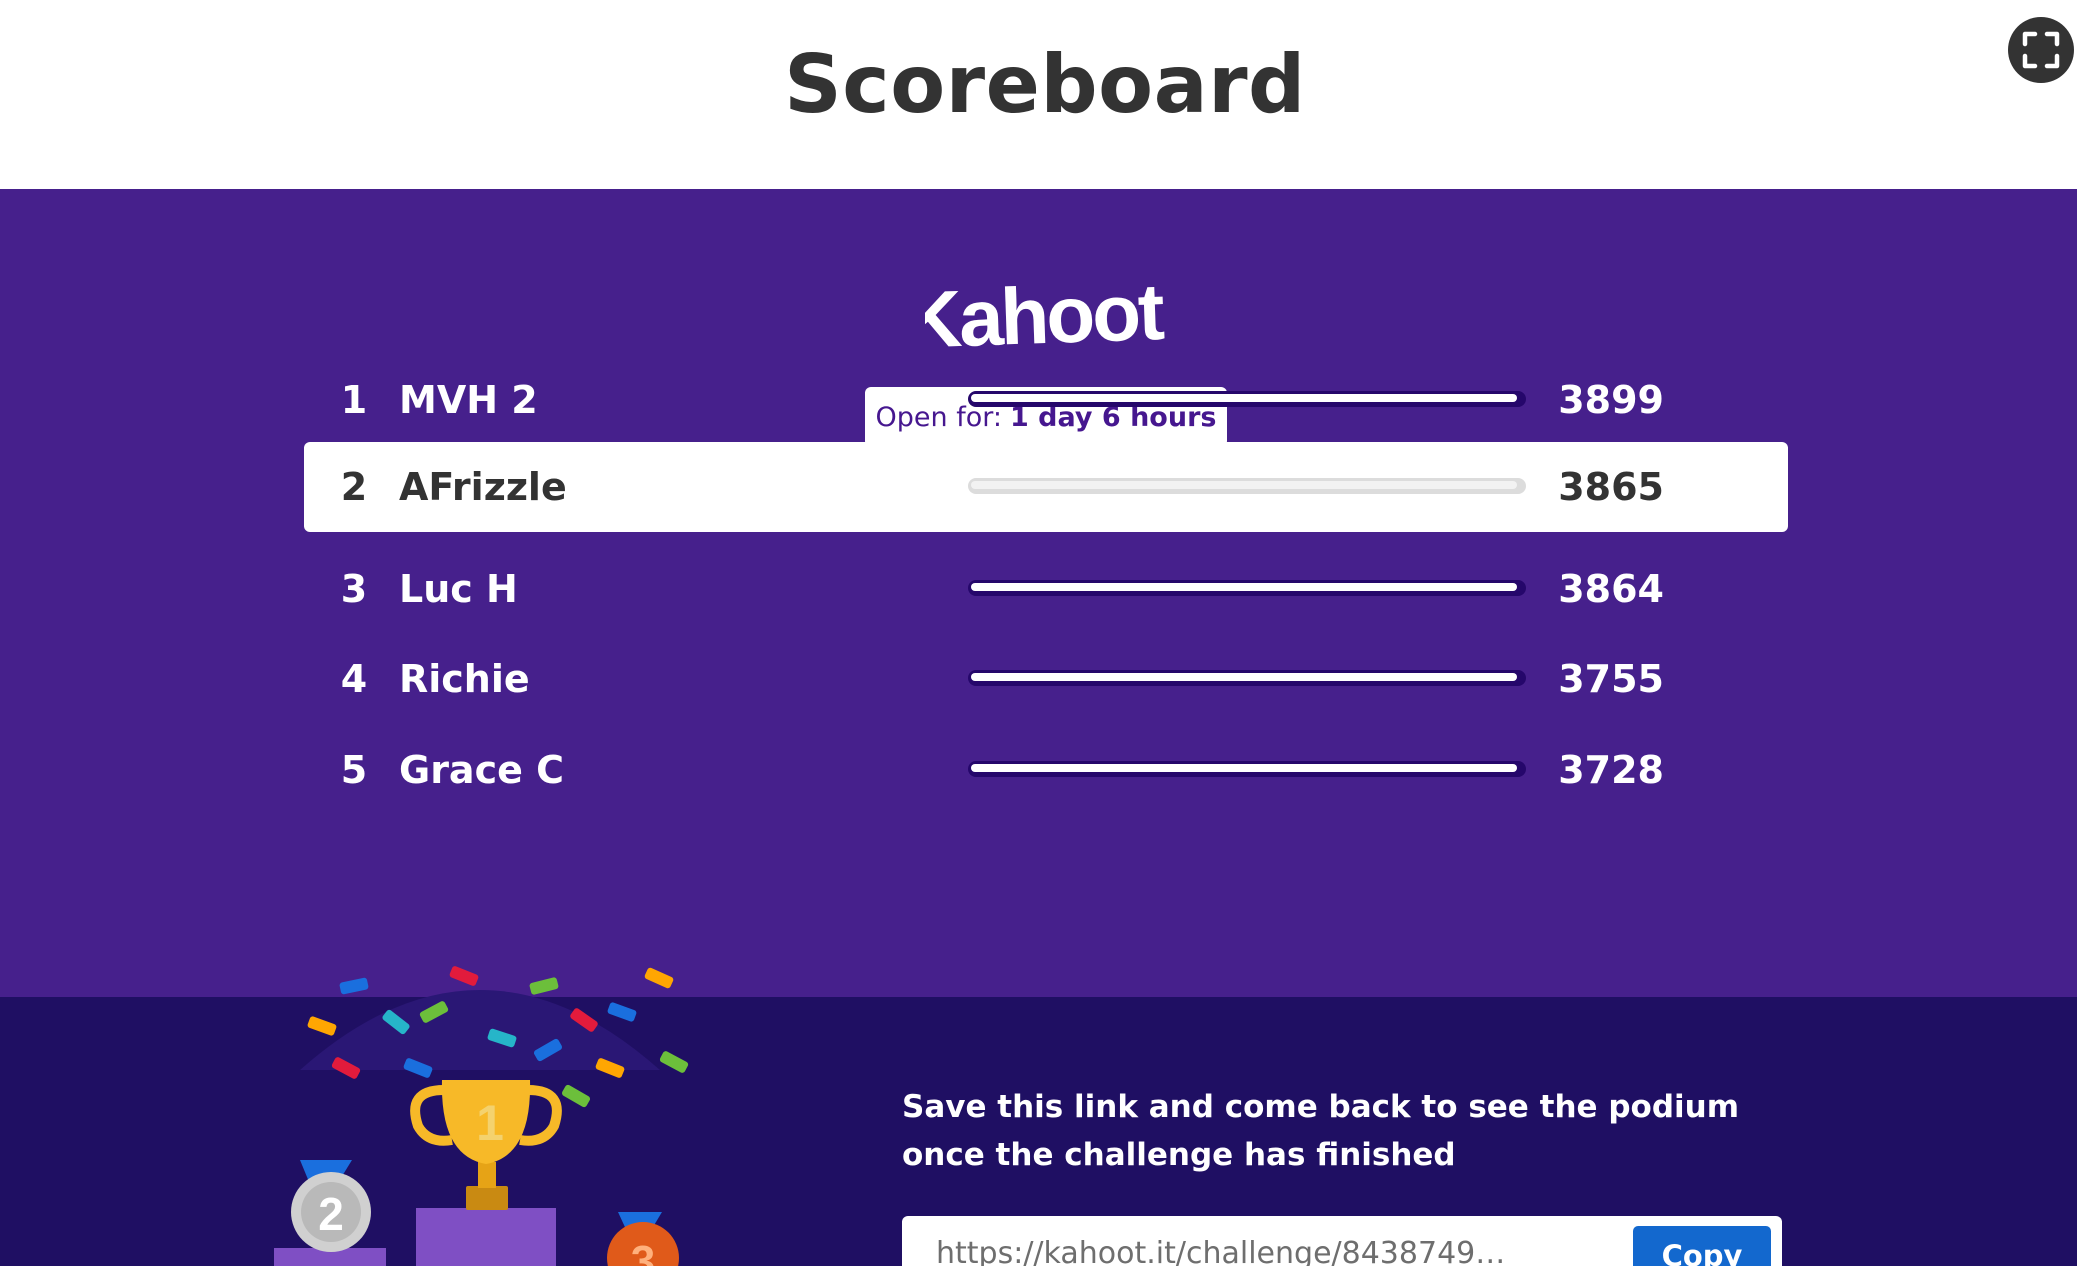  I want to click on page-header: Scoreboard, so click(1038, 94).